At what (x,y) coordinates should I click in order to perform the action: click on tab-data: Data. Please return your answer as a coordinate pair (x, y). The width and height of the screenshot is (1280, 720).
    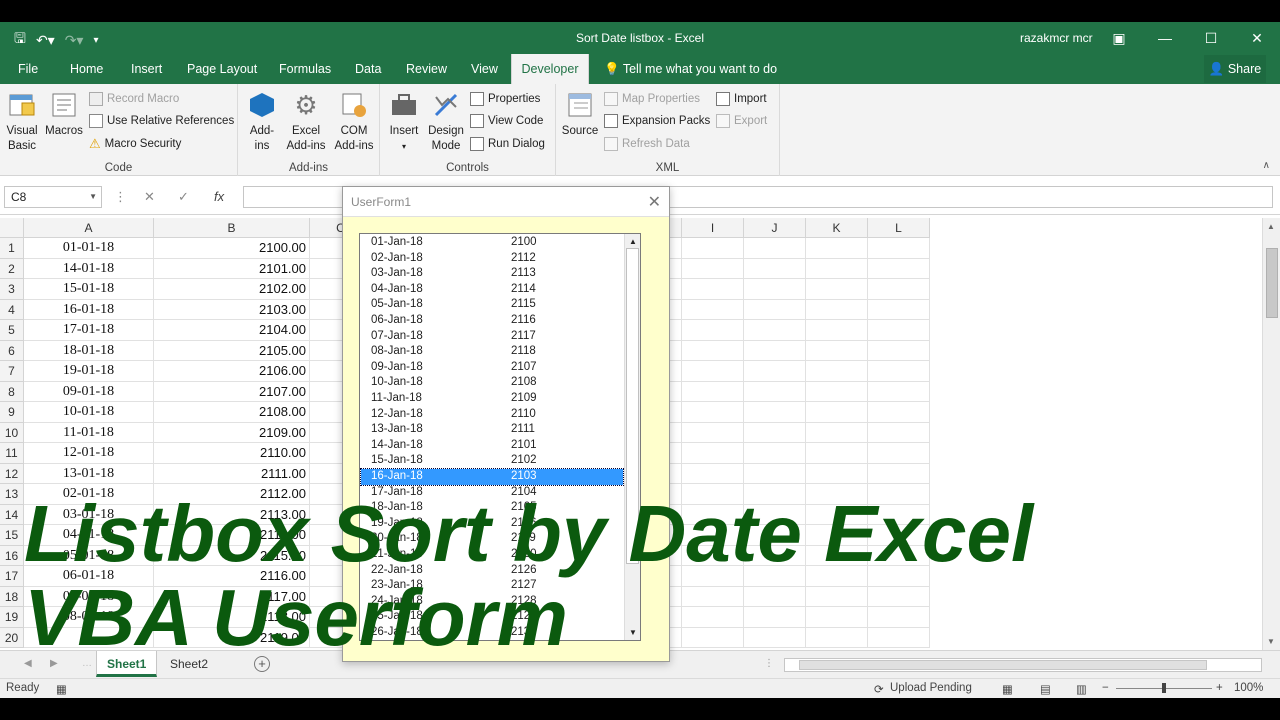
    Looking at the image, I should click on (368, 69).